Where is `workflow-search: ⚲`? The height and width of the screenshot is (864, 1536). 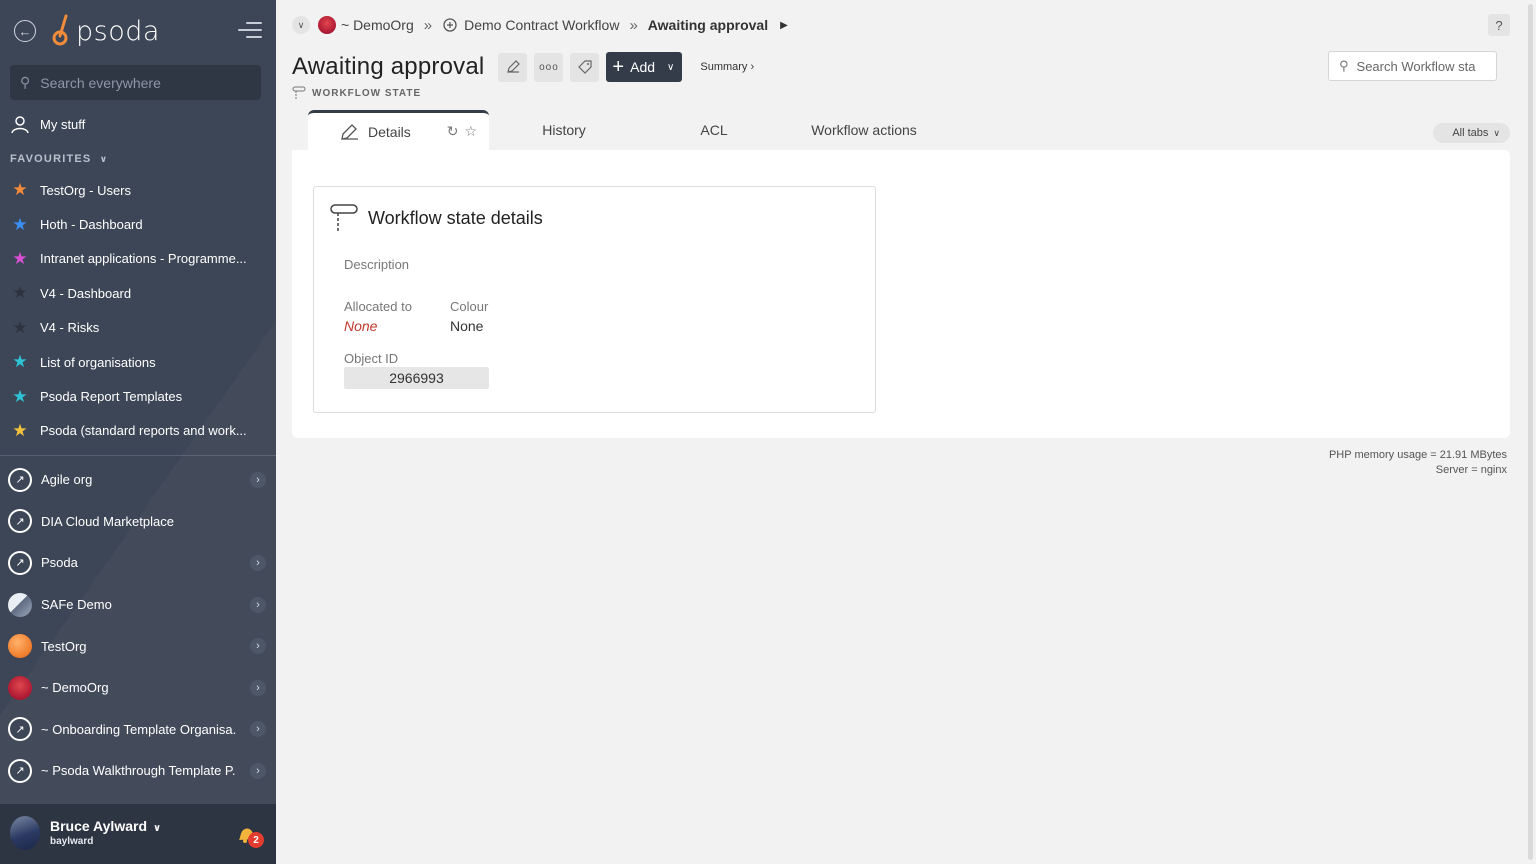 workflow-search: ⚲ is located at coordinates (1412, 66).